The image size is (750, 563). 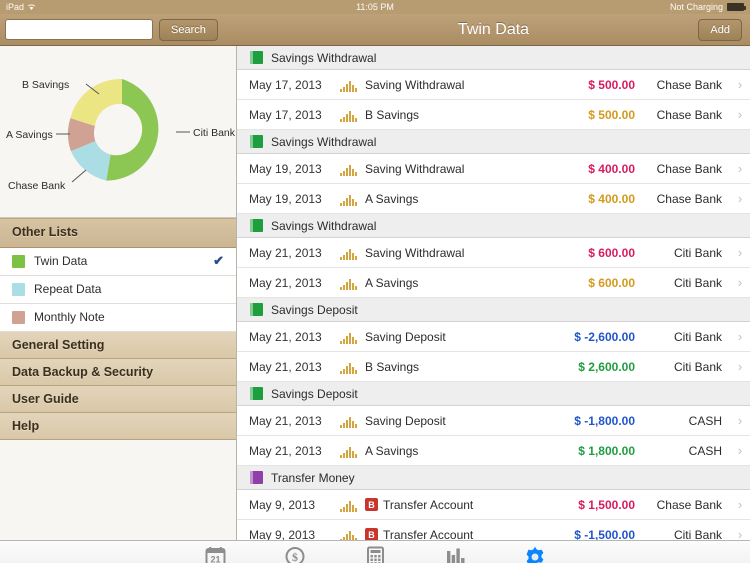 What do you see at coordinates (214, 133) in the screenshot?
I see `chart-label-citi-bank: Citi Bank` at bounding box center [214, 133].